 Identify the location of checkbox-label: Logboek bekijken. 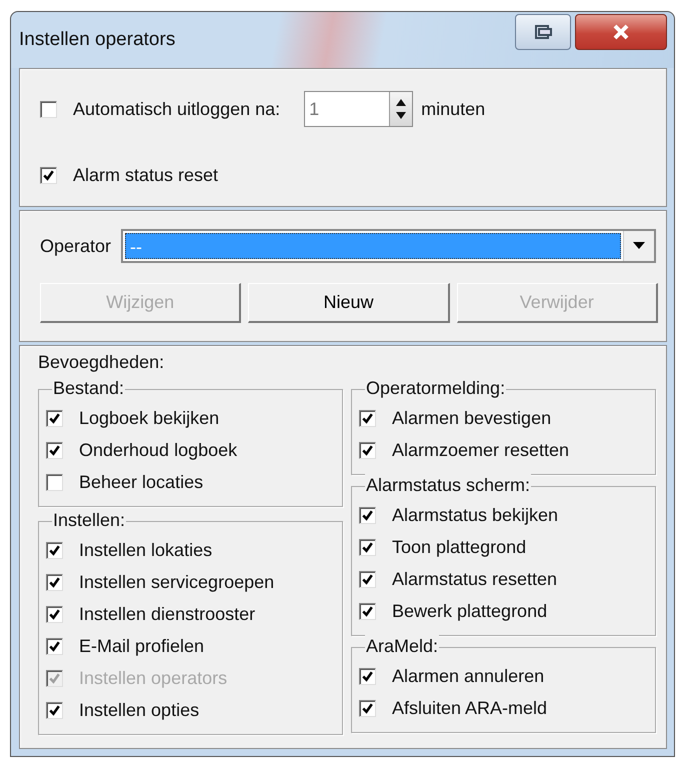
(149, 418).